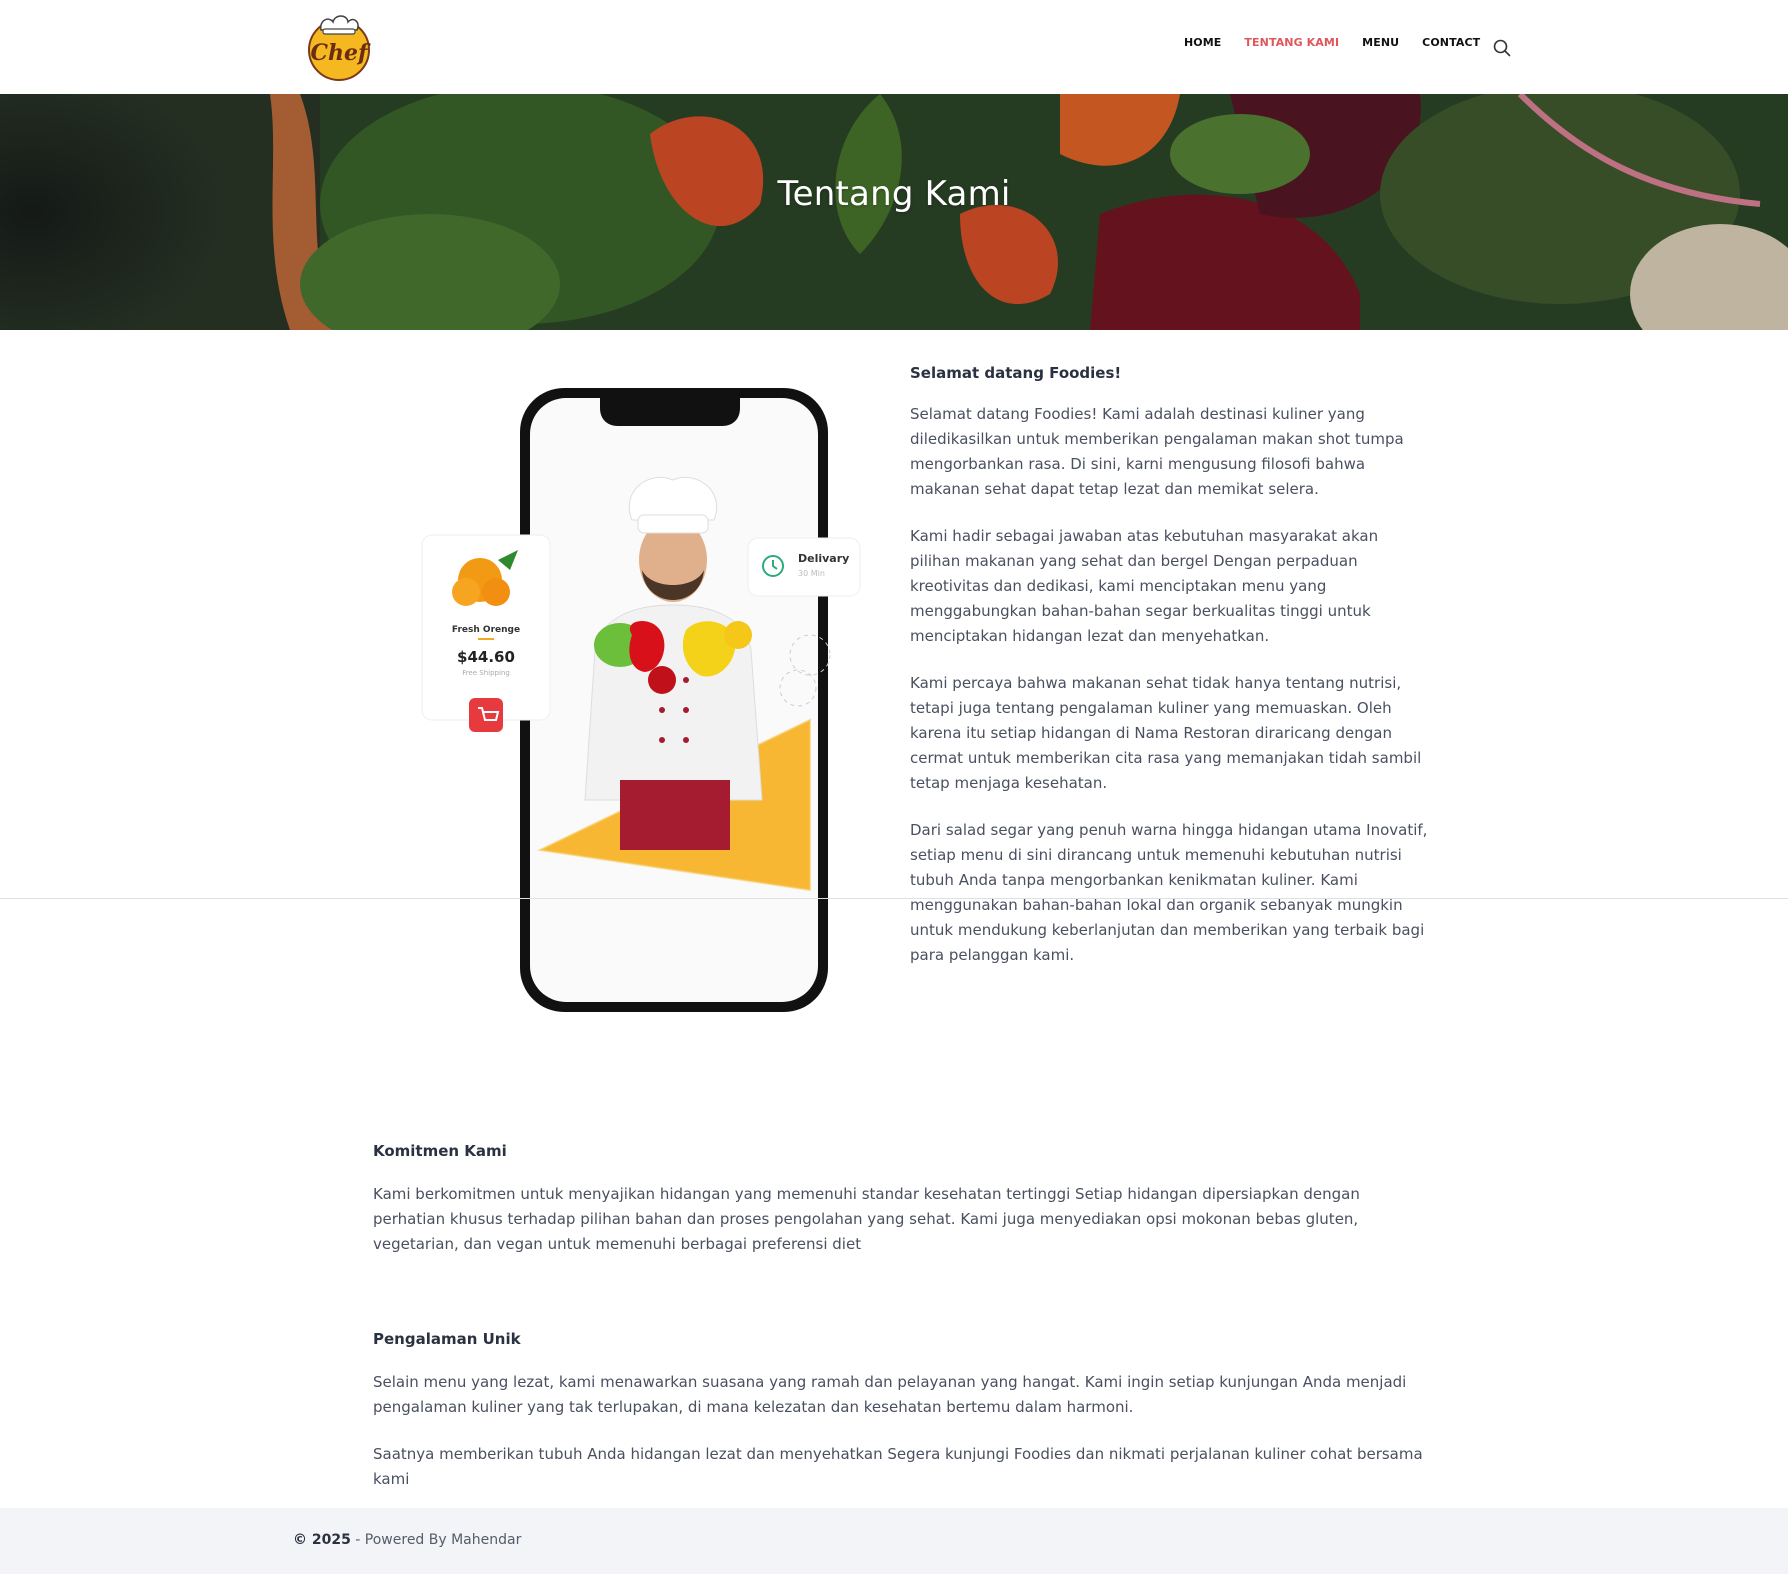  I want to click on main-nav: HOME TENTANG KAMI MENU CONTACT, so click(1343, 42).